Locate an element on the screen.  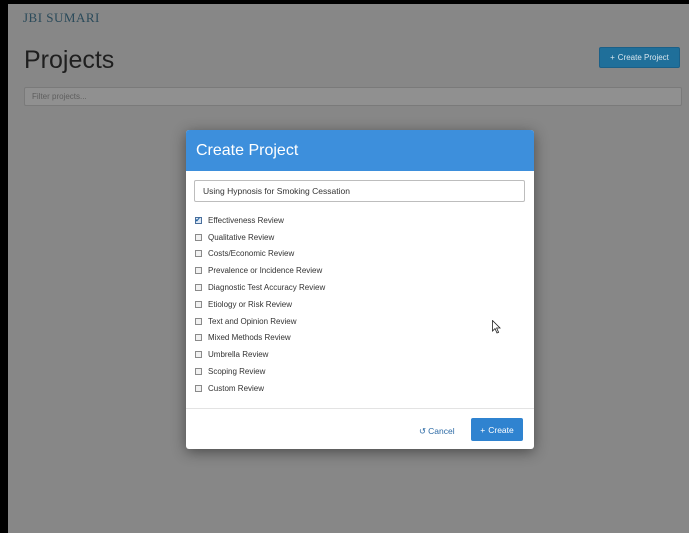
review-type-label: Prevalence or Incidence Review is located at coordinates (265, 271).